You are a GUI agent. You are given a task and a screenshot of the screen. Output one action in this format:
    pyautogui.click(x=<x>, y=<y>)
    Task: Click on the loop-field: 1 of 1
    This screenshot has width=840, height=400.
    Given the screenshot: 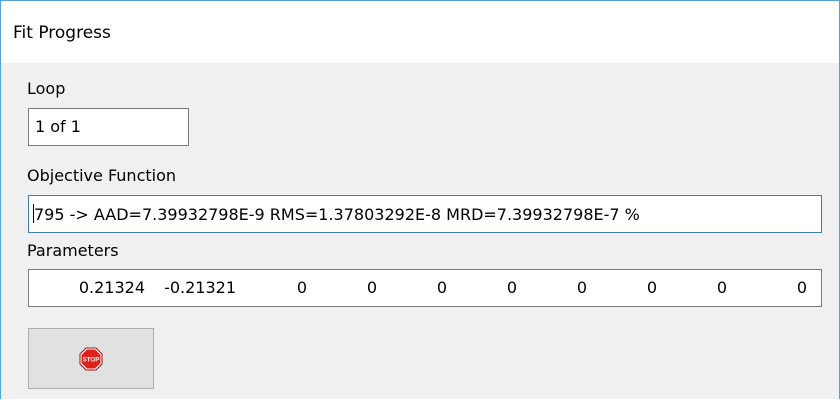 What is the action you would take?
    pyautogui.click(x=108, y=127)
    